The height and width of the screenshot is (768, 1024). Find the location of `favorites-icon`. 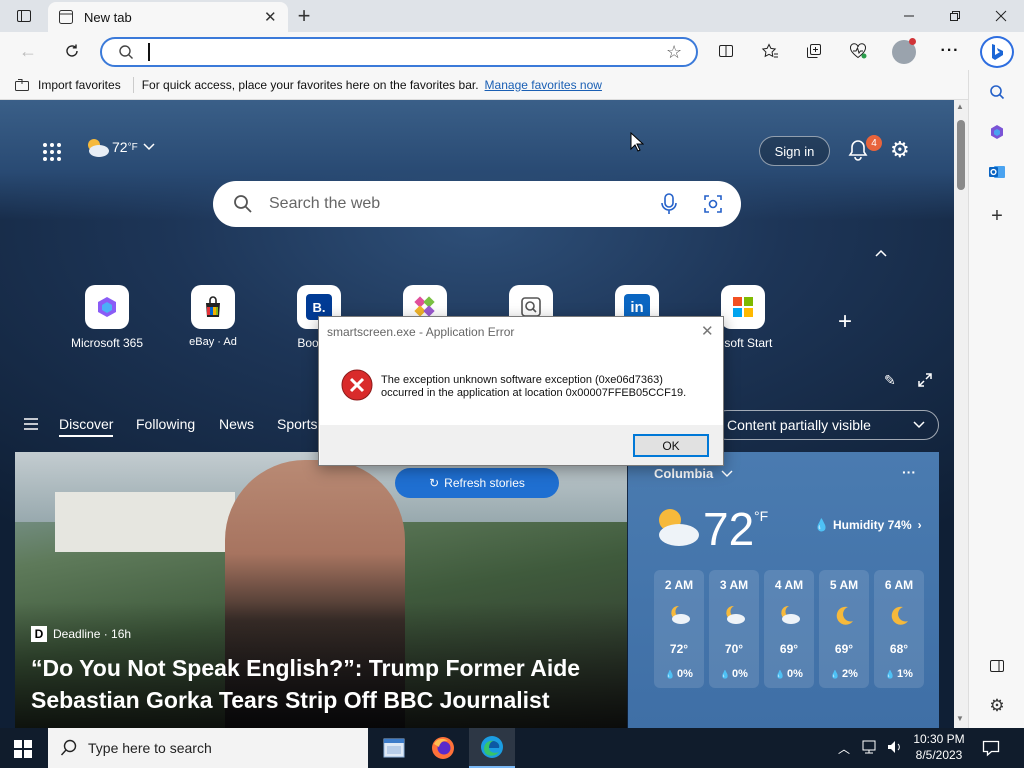

favorites-icon is located at coordinates (770, 51).